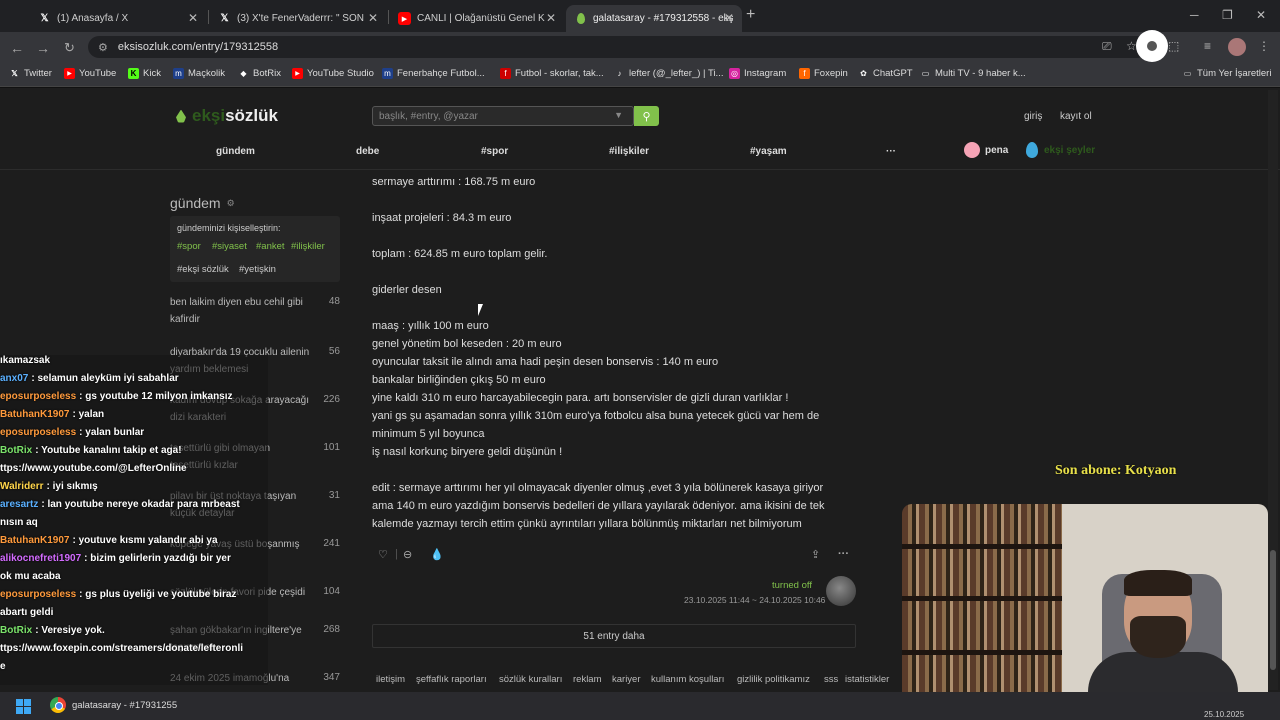 Image resolution: width=1280 pixels, height=720 pixels. Describe the element at coordinates (428, 434) in the screenshot. I see `entry-line: minimum 5 yıl boyunca` at that location.